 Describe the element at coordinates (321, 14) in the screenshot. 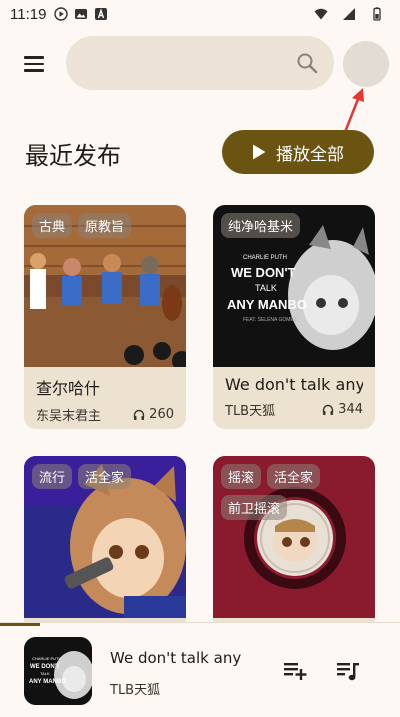

I see `wifi-icon` at that location.